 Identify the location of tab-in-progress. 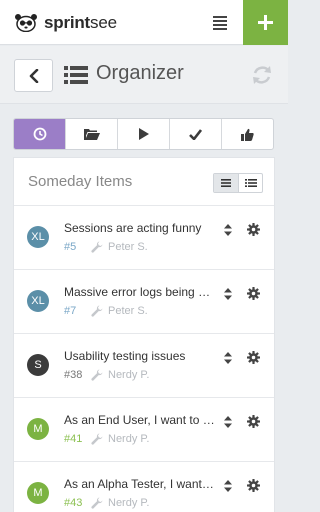
(143, 134).